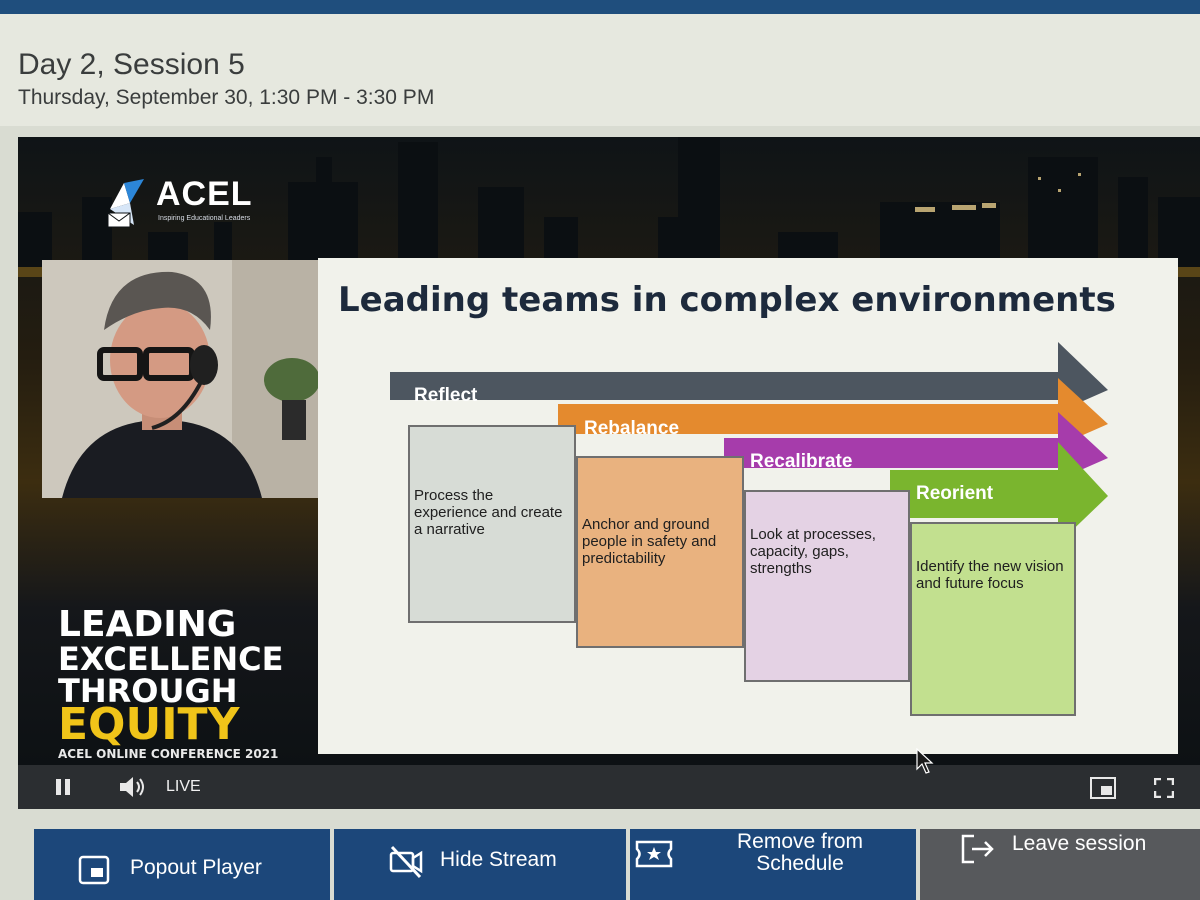 This screenshot has width=1200, height=900. I want to click on exit-icon, so click(977, 849).